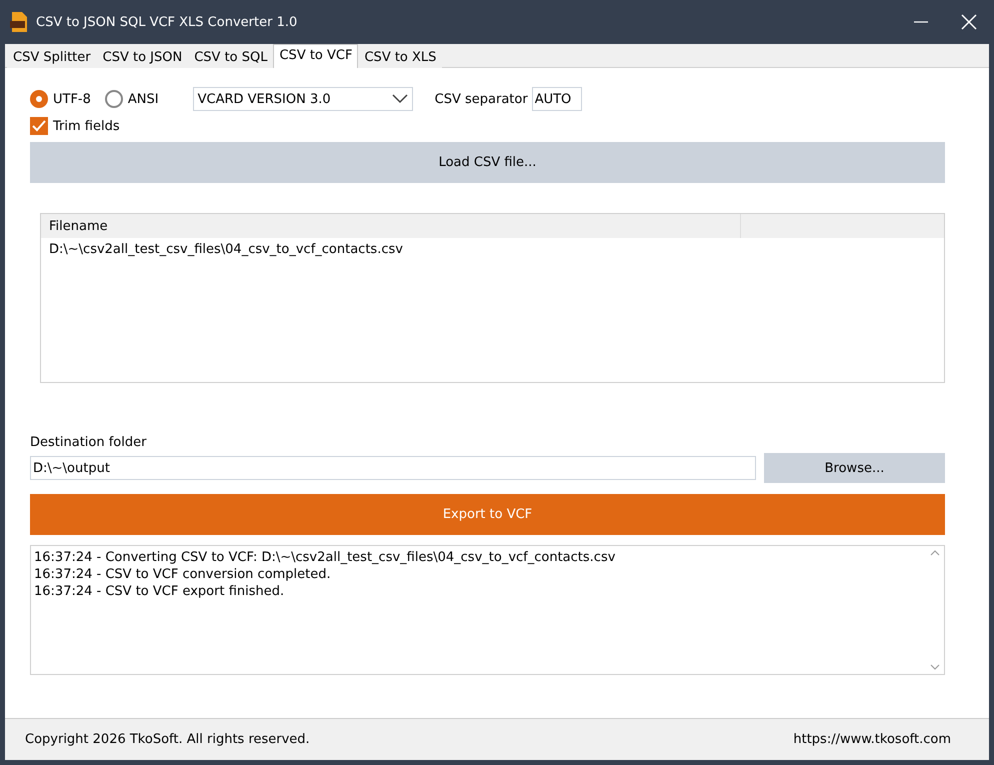 This screenshot has width=994, height=765. I want to click on log-line: 16:37:24 - CSV to VCF export finished., so click(160, 591).